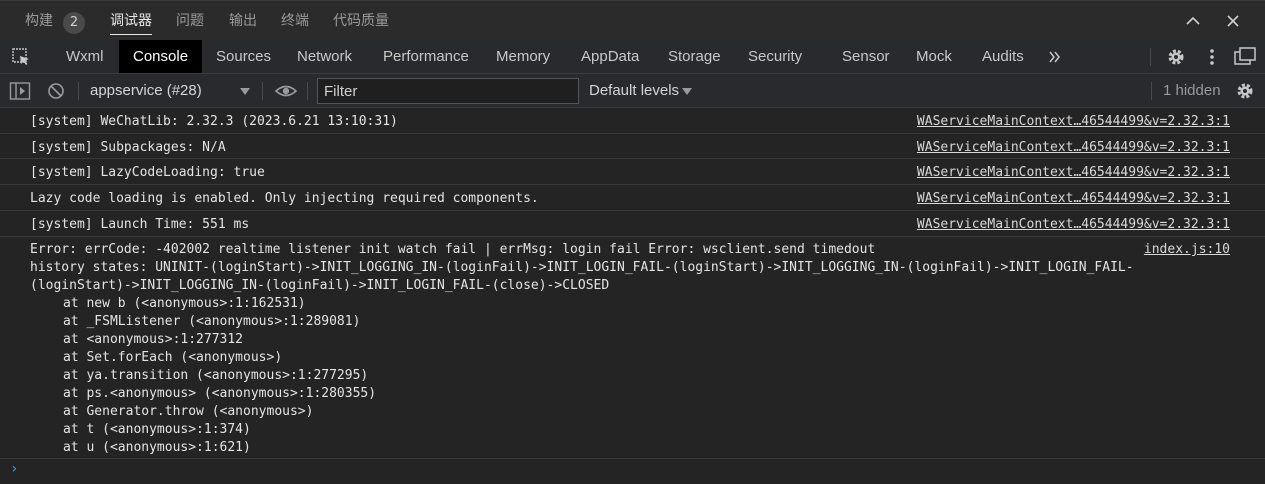 Image resolution: width=1265 pixels, height=484 pixels. What do you see at coordinates (153, 339) in the screenshot?
I see `stack-trace-line: at <anonymous>:1:277312` at bounding box center [153, 339].